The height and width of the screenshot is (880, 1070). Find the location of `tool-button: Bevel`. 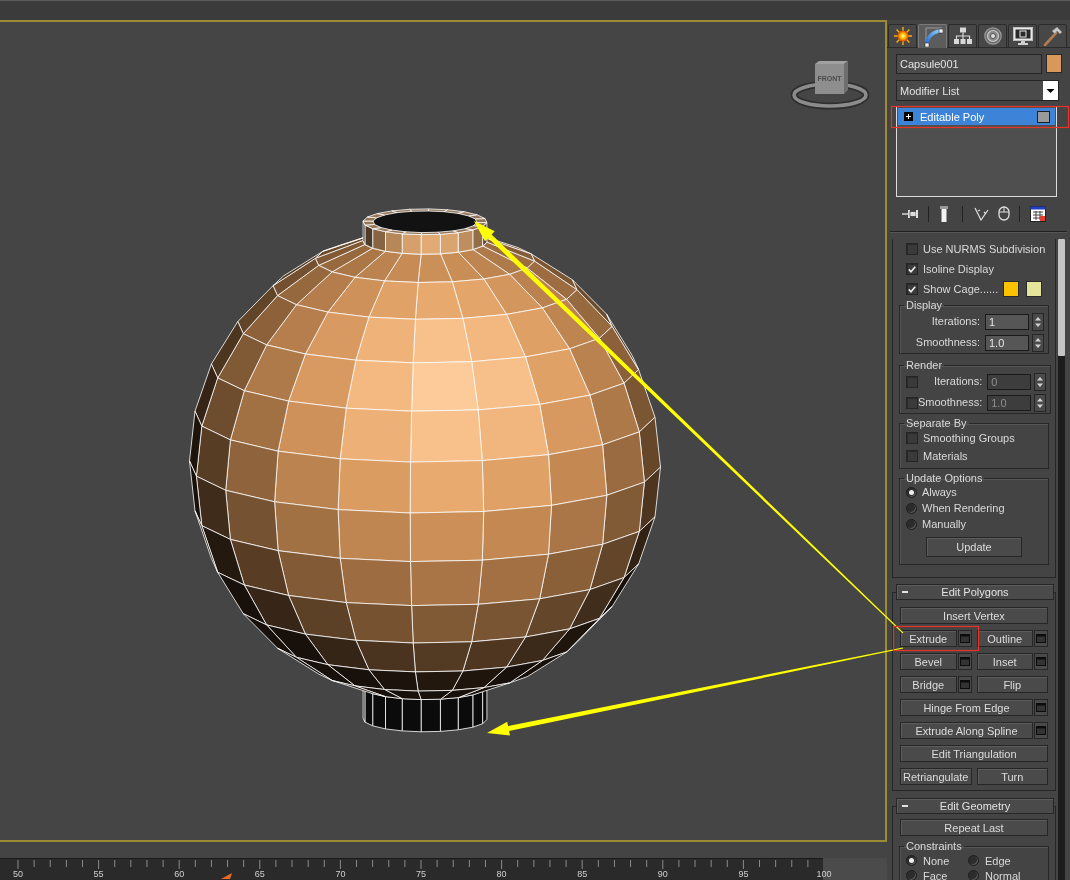

tool-button: Bevel is located at coordinates (928, 661).